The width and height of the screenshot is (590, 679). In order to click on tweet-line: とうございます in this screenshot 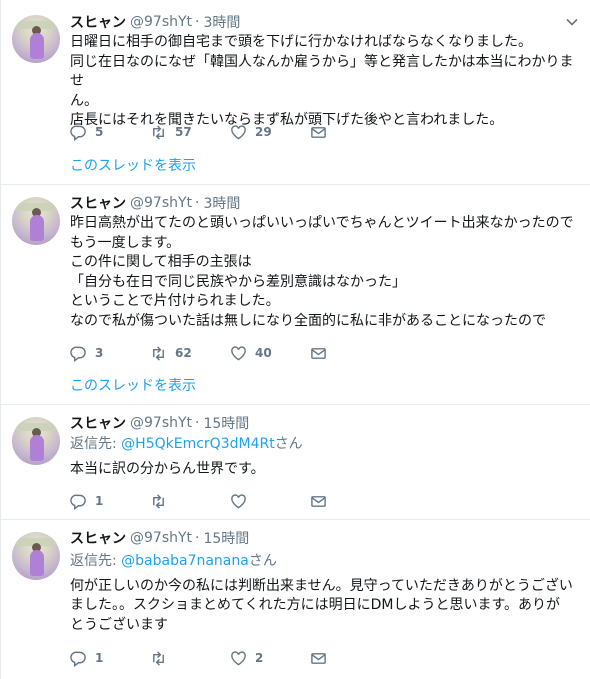, I will do `click(119, 624)`.